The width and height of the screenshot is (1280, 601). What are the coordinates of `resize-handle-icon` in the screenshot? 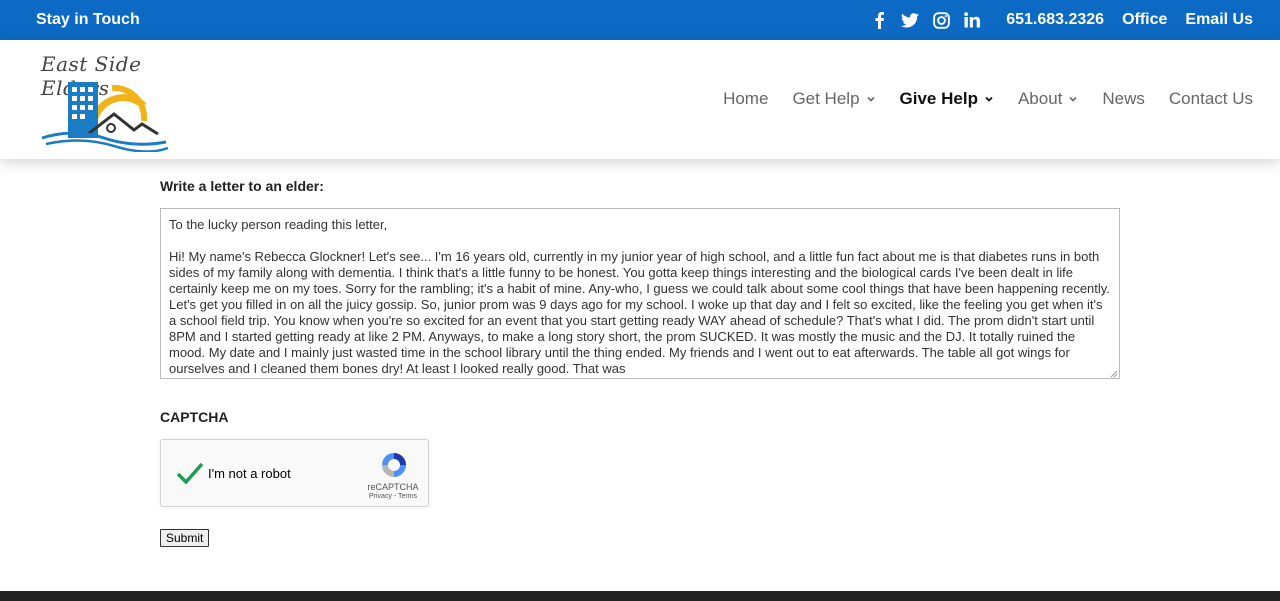 It's located at (1113, 373).